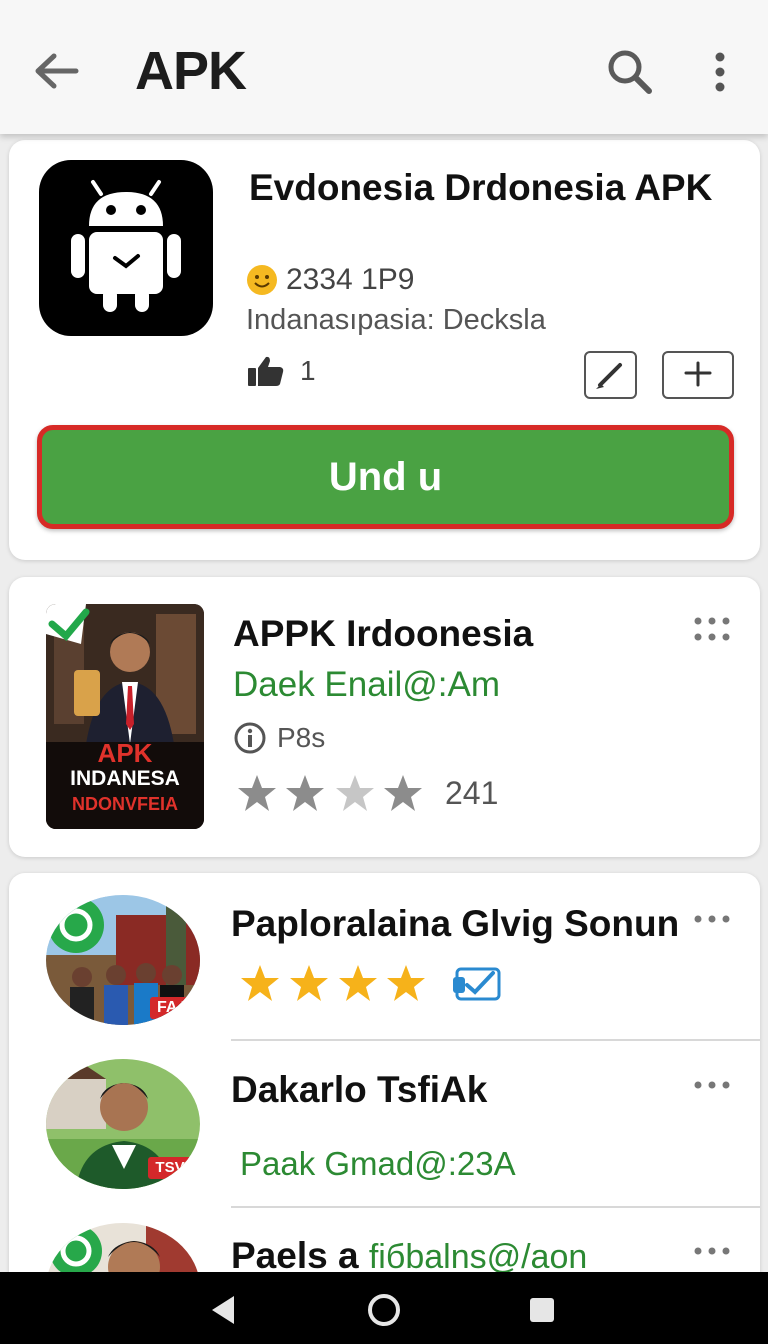  What do you see at coordinates (455, 924) in the screenshot?
I see `list-item-title: Paploralaina Glvig Sonun` at bounding box center [455, 924].